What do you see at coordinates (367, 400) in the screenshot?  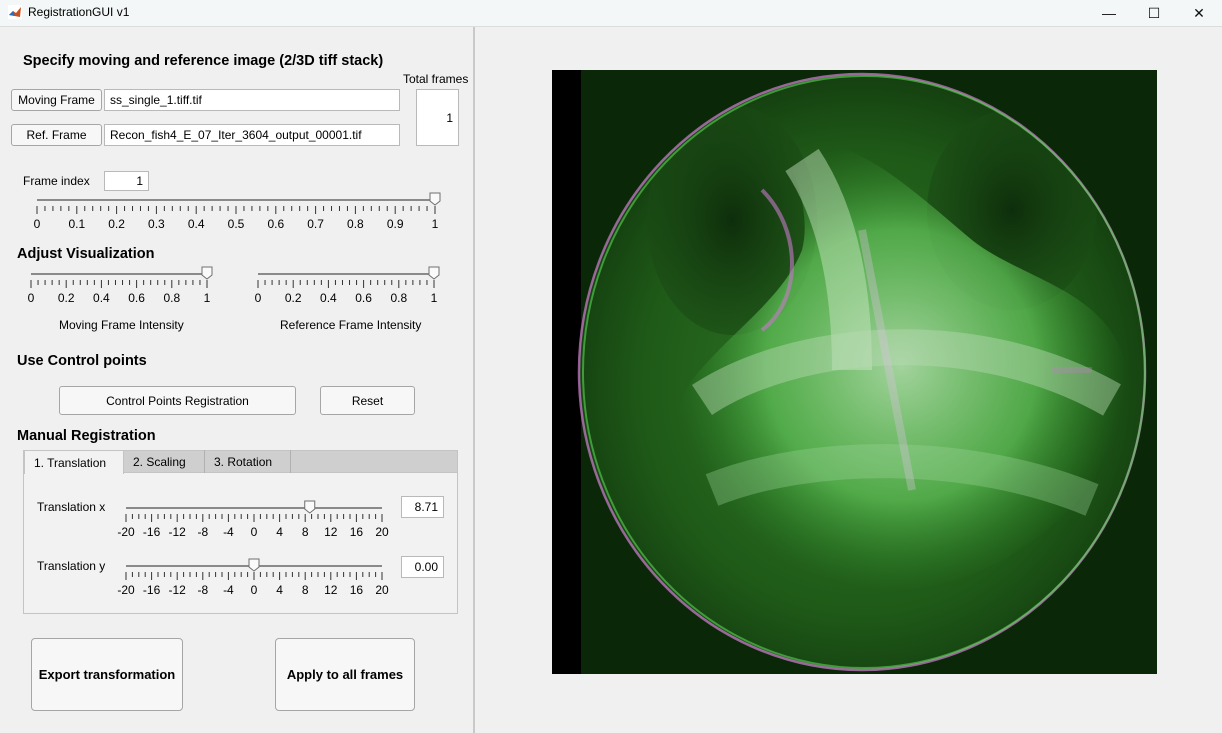 I see `reset-button: Reset` at bounding box center [367, 400].